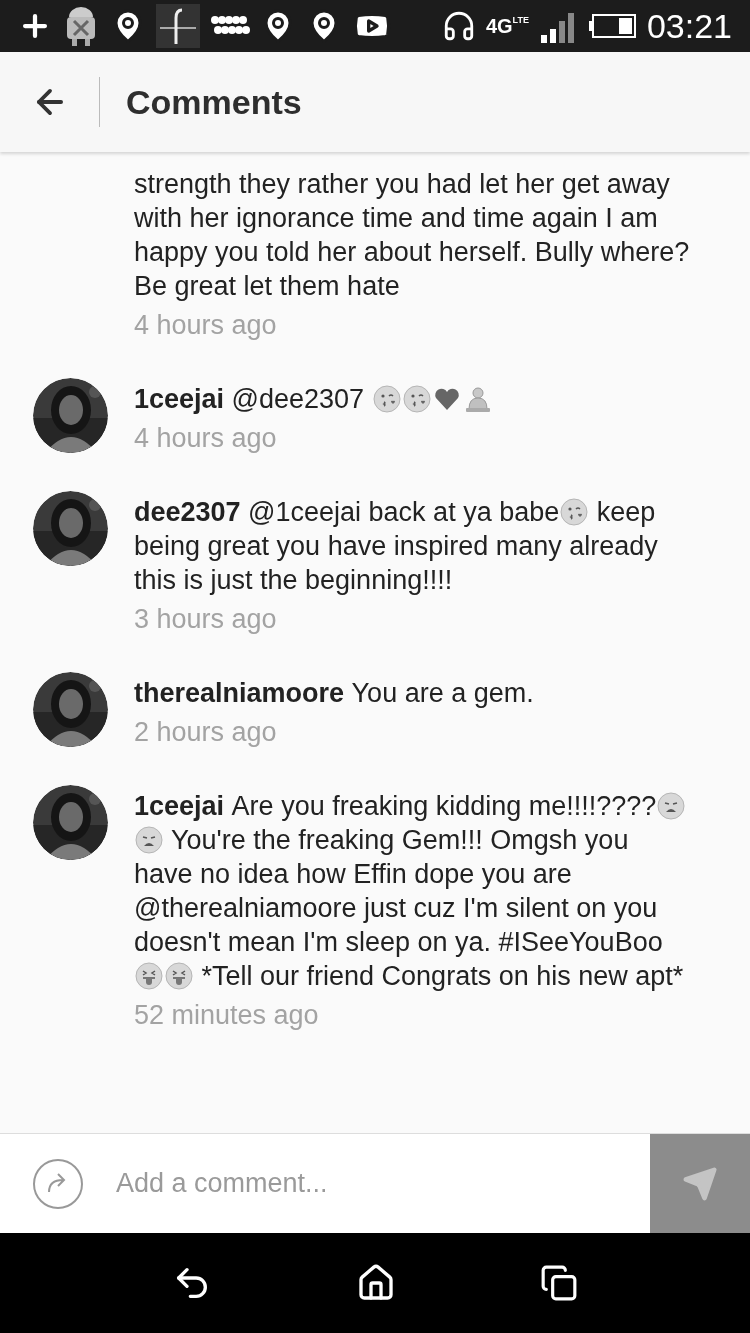  What do you see at coordinates (612, 26) in the screenshot?
I see `battery-icon` at bounding box center [612, 26].